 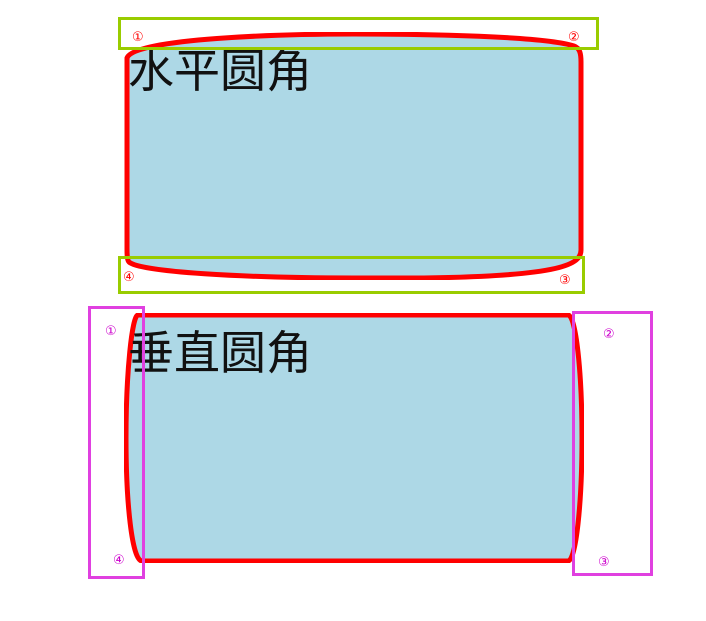 What do you see at coordinates (116, 442) in the screenshot?
I see `left-radius-frame` at bounding box center [116, 442].